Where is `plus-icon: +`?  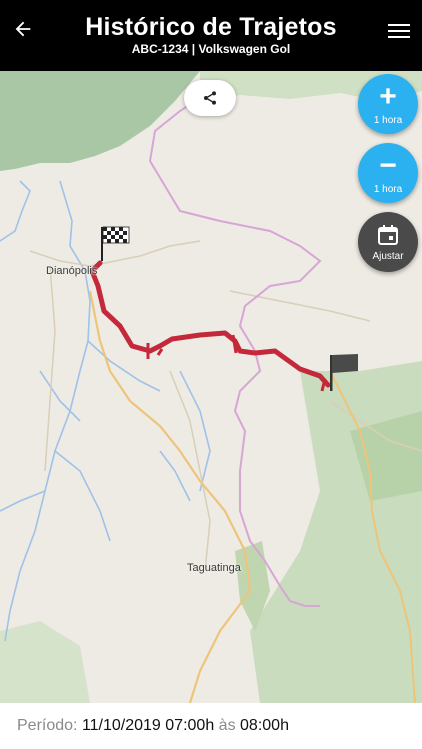 plus-icon: + is located at coordinates (388, 96).